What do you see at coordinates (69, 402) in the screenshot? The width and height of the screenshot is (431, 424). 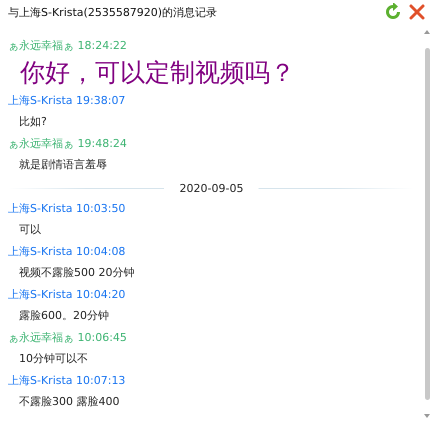 I see `message-text: 不露脸300 露脸400` at bounding box center [69, 402].